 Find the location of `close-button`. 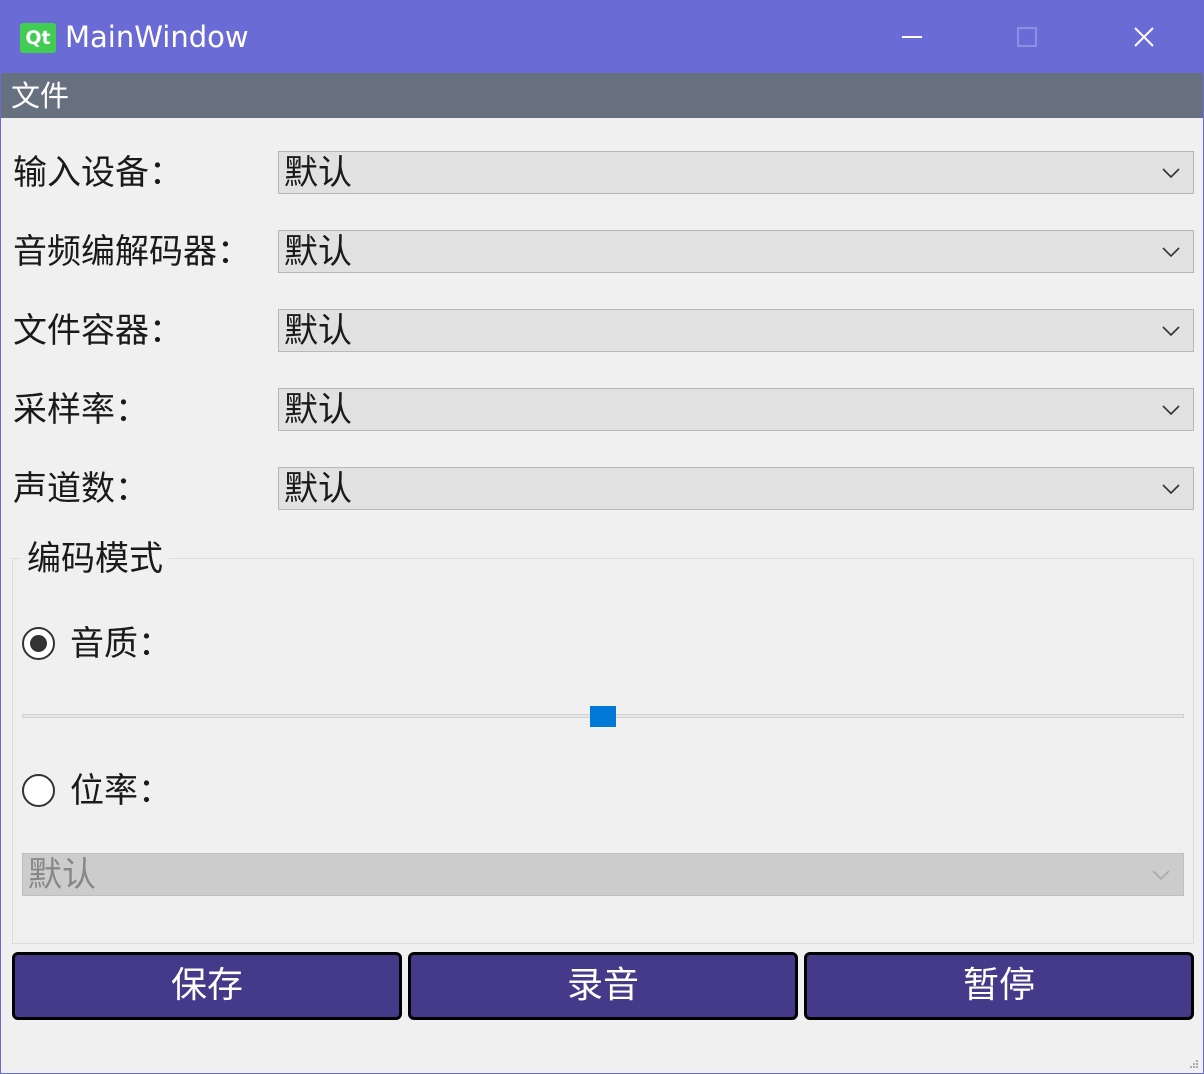

close-button is located at coordinates (1144, 37).